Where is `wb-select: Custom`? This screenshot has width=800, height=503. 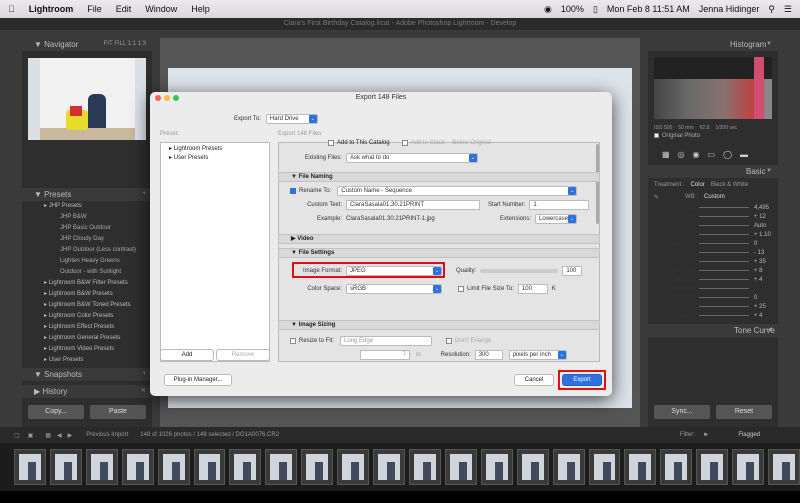 wb-select: Custom is located at coordinates (714, 197).